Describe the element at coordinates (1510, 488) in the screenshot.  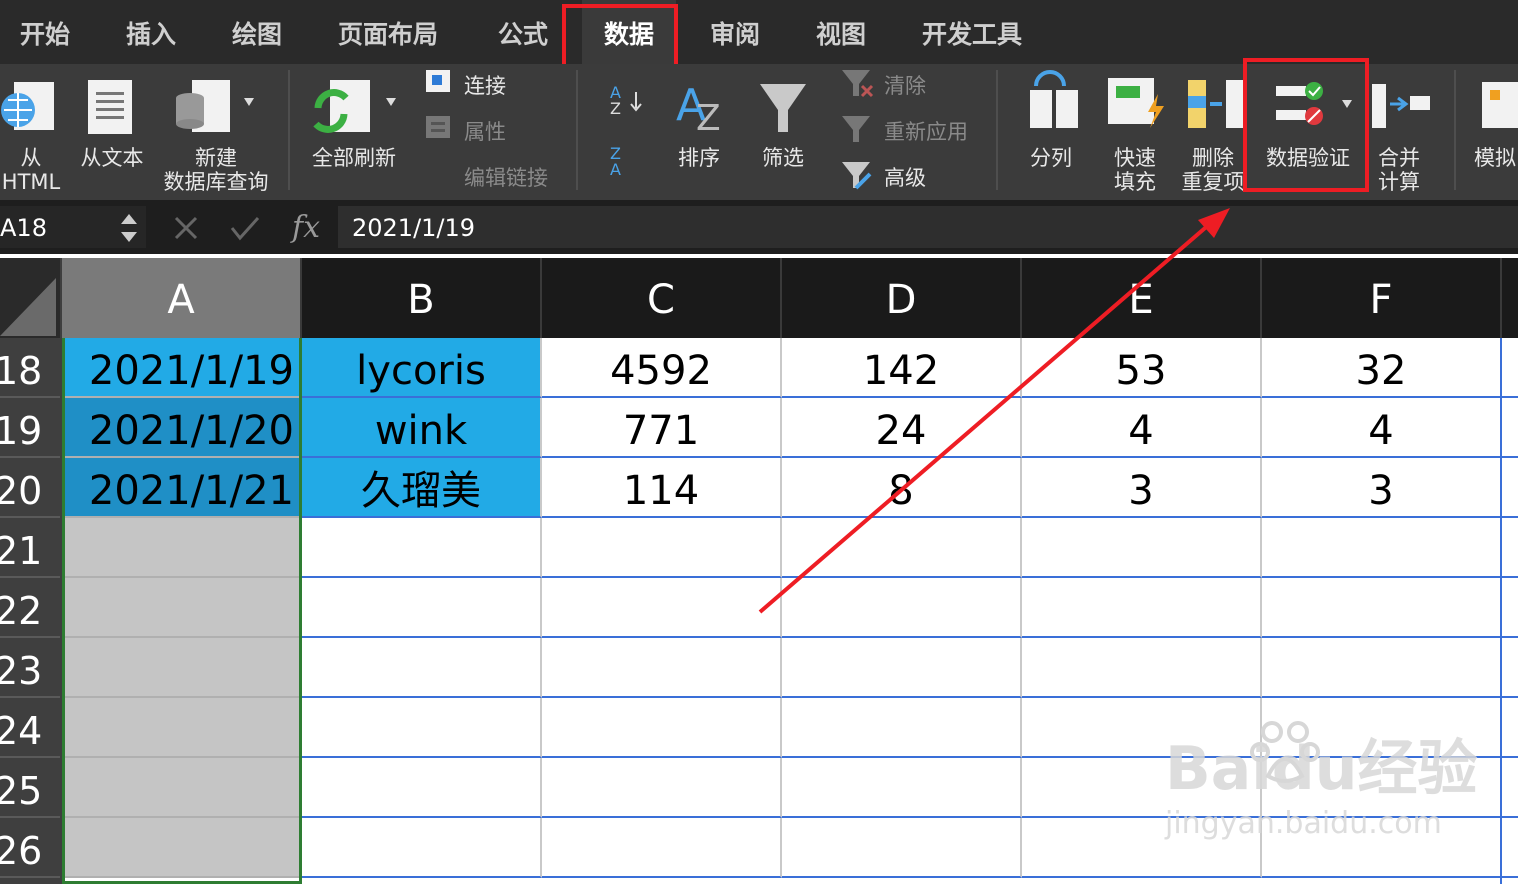
I see `cell-g20` at that location.